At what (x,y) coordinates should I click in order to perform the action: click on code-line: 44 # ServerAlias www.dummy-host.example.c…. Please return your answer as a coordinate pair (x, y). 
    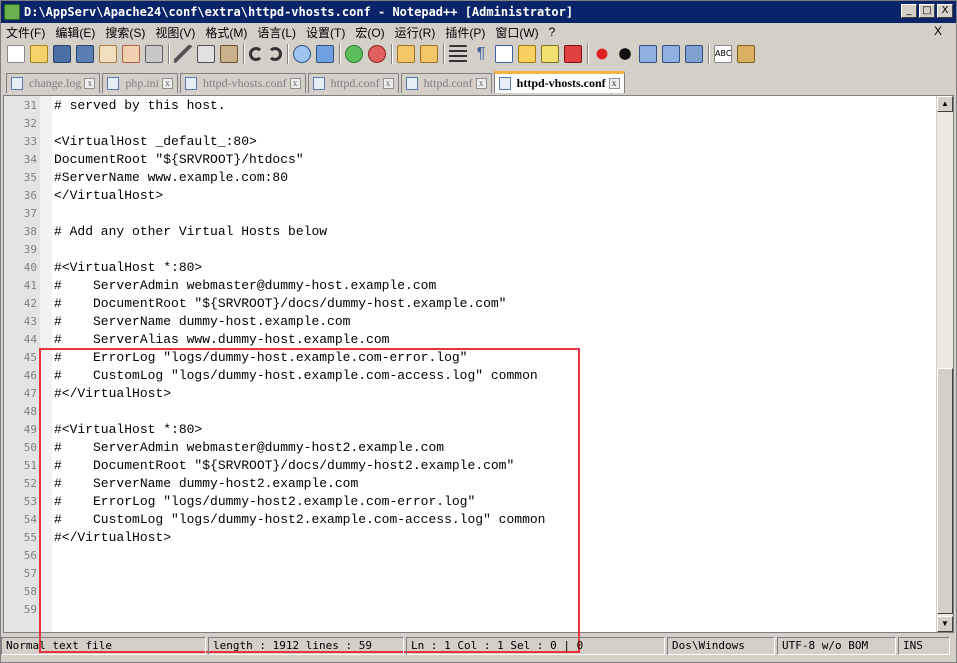
    Looking at the image, I should click on (466, 340).